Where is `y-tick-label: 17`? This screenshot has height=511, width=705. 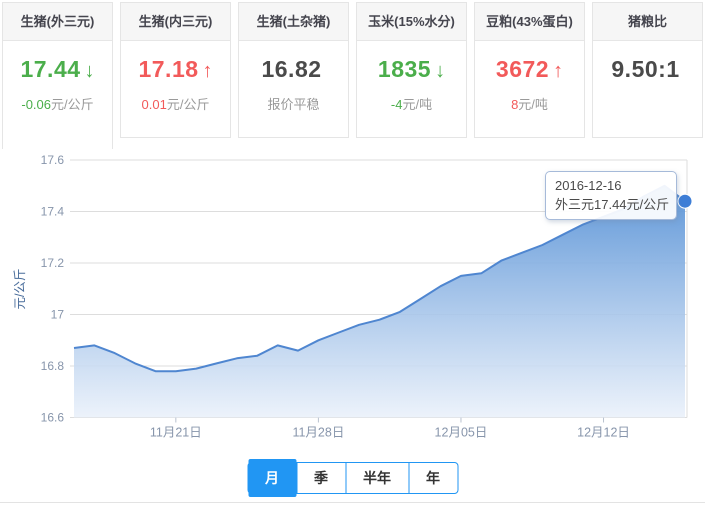
y-tick-label: 17 is located at coordinates (58, 315).